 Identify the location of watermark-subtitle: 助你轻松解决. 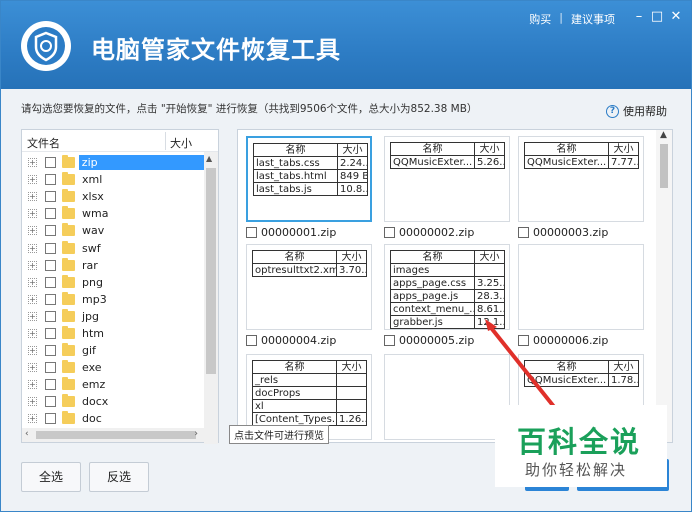
(576, 470).